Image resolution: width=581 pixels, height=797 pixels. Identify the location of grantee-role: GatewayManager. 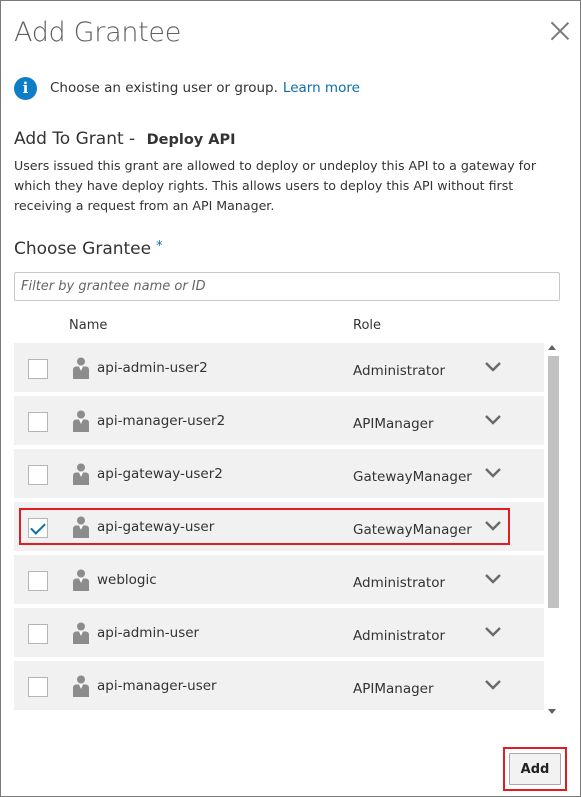
(412, 477).